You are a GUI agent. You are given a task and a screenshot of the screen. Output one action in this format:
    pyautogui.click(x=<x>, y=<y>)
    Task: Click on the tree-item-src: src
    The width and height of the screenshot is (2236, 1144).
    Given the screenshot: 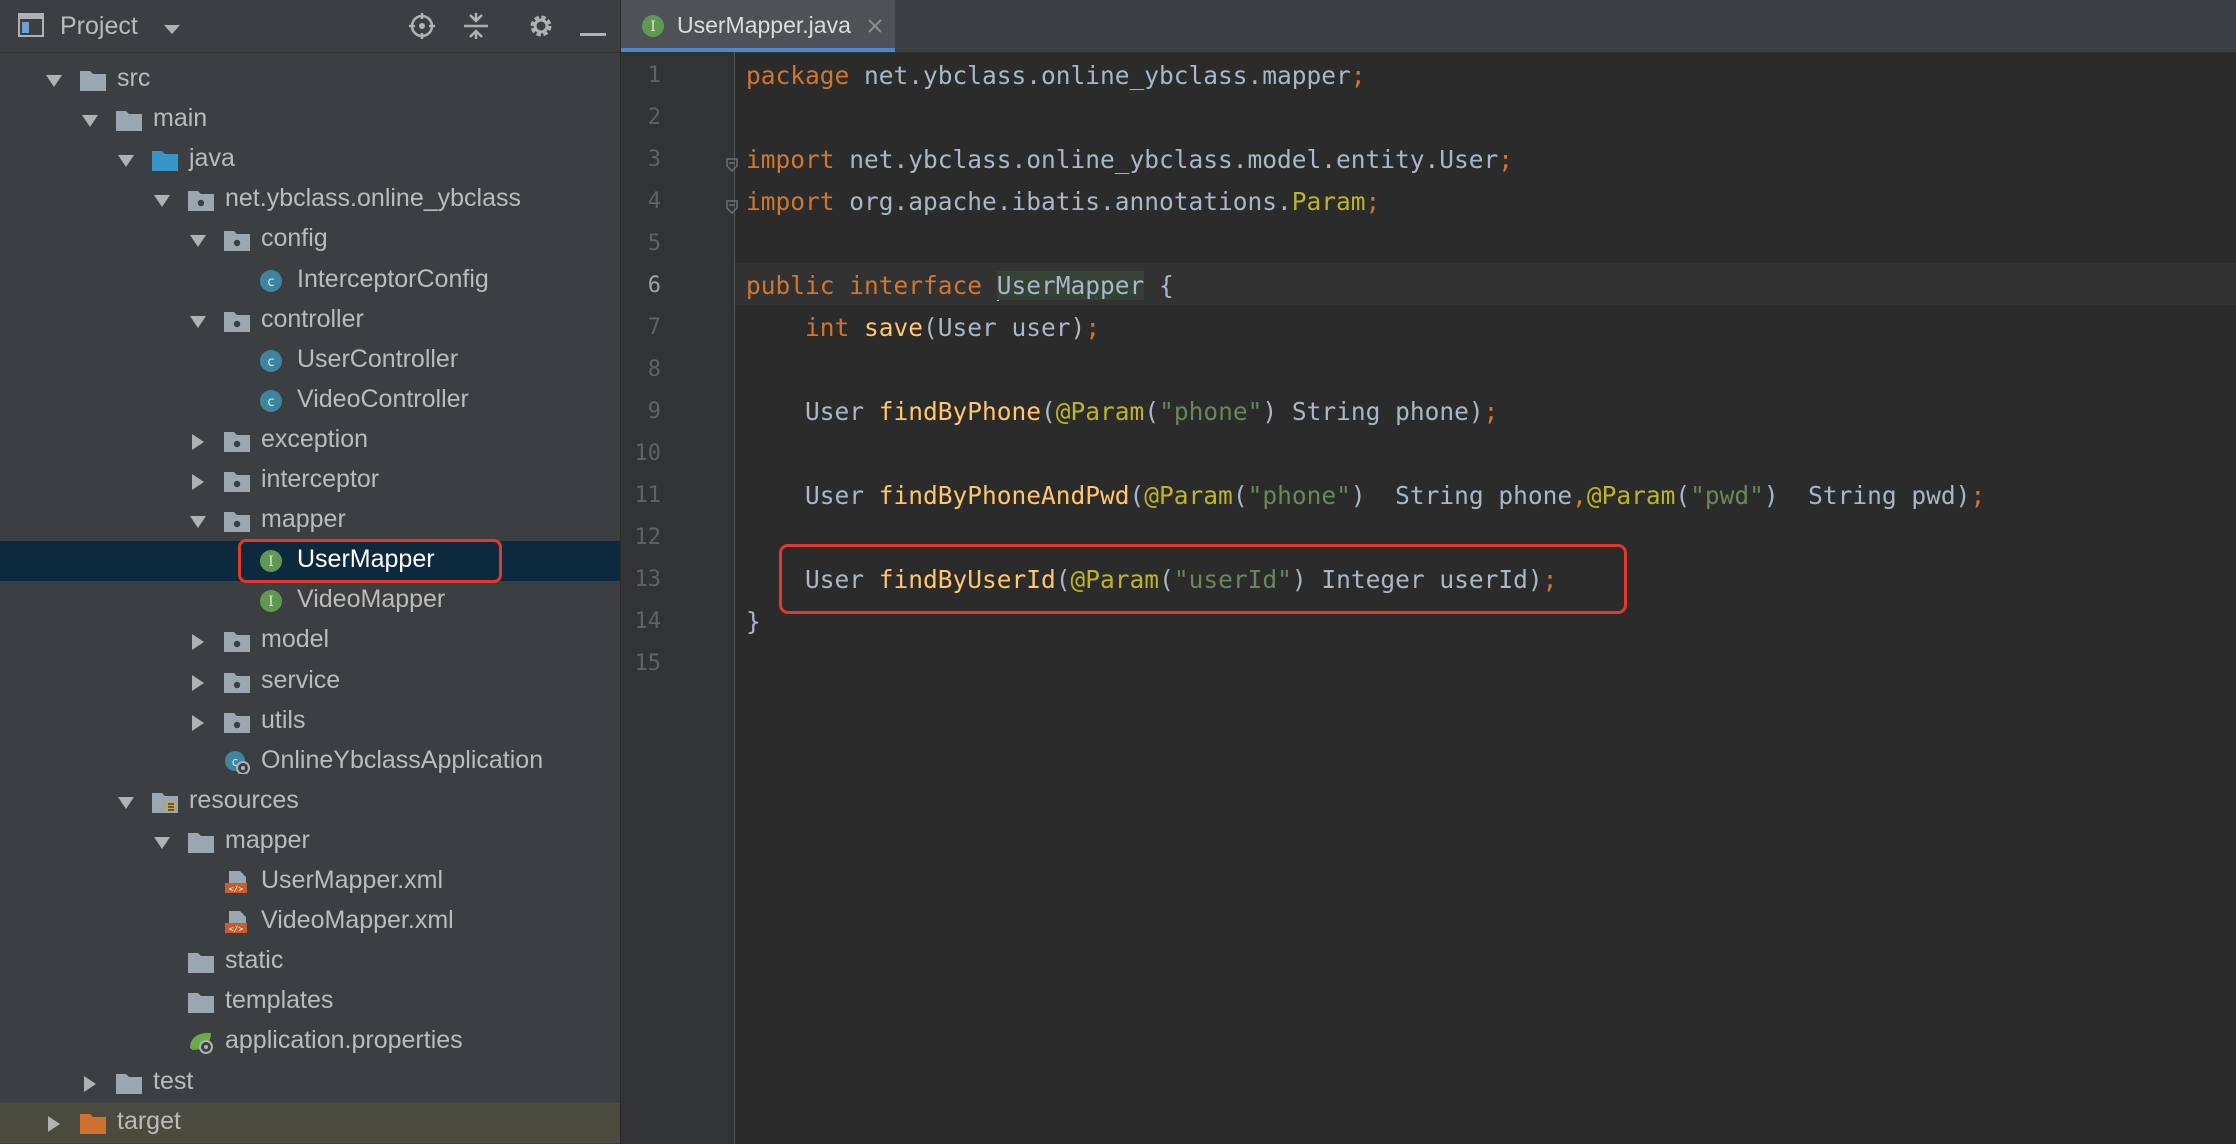 What is the action you would take?
    pyautogui.click(x=310, y=80)
    